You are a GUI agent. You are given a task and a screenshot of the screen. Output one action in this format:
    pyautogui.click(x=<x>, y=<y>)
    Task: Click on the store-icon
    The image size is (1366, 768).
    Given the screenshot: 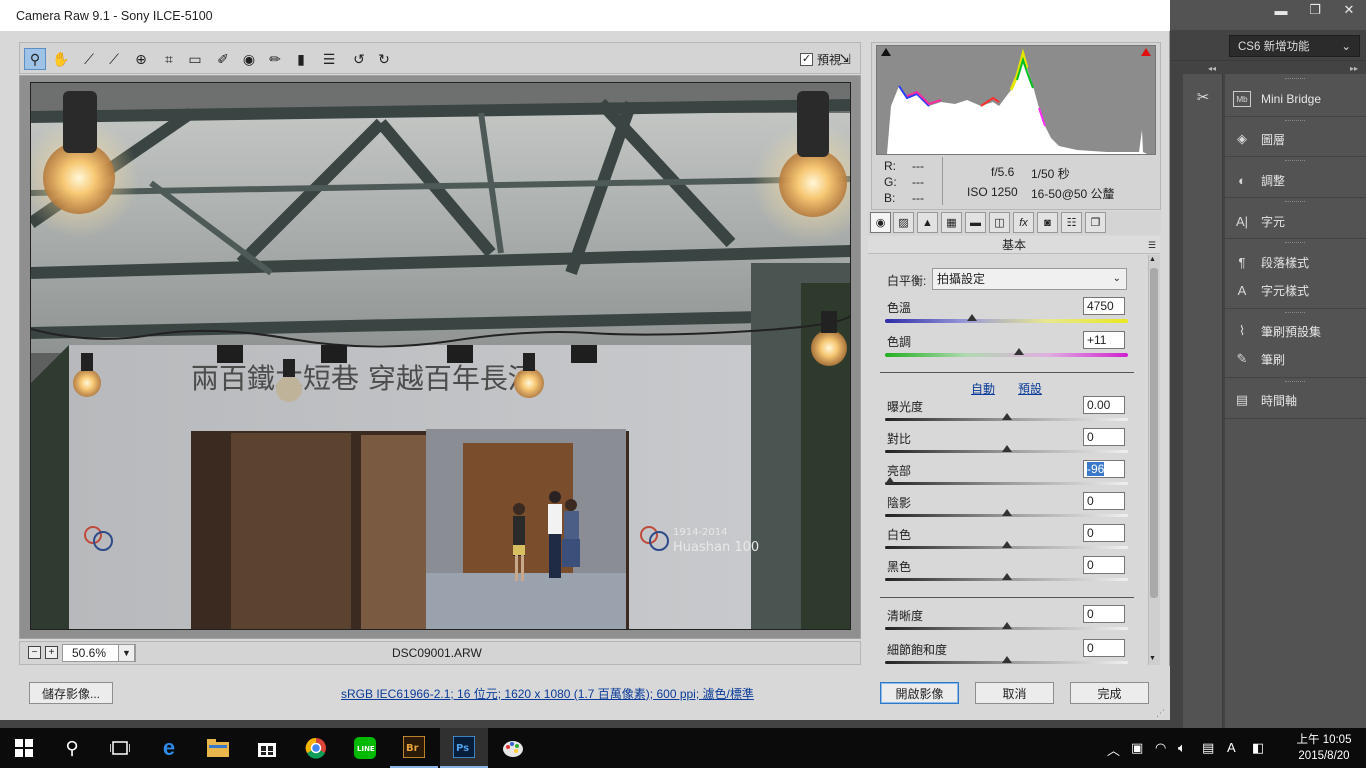 What is the action you would take?
    pyautogui.click(x=267, y=748)
    